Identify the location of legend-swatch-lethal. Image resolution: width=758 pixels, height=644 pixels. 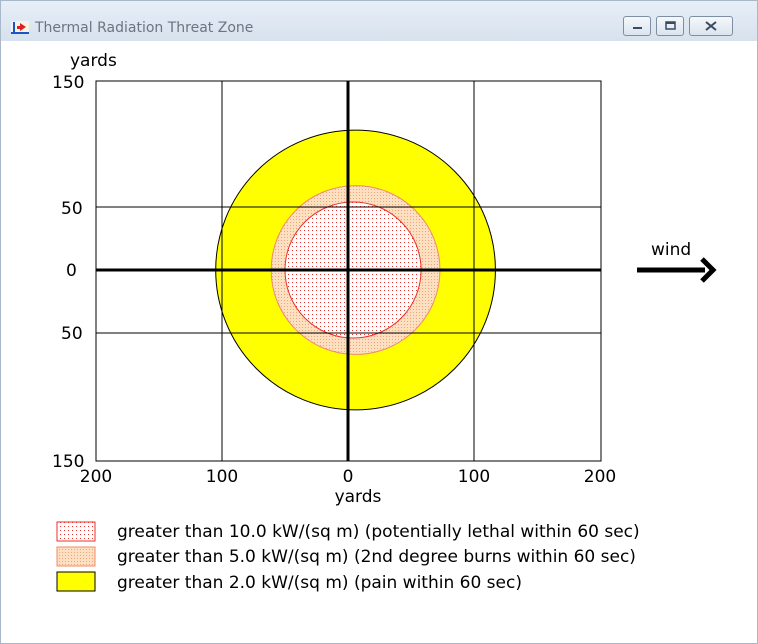
(76, 531).